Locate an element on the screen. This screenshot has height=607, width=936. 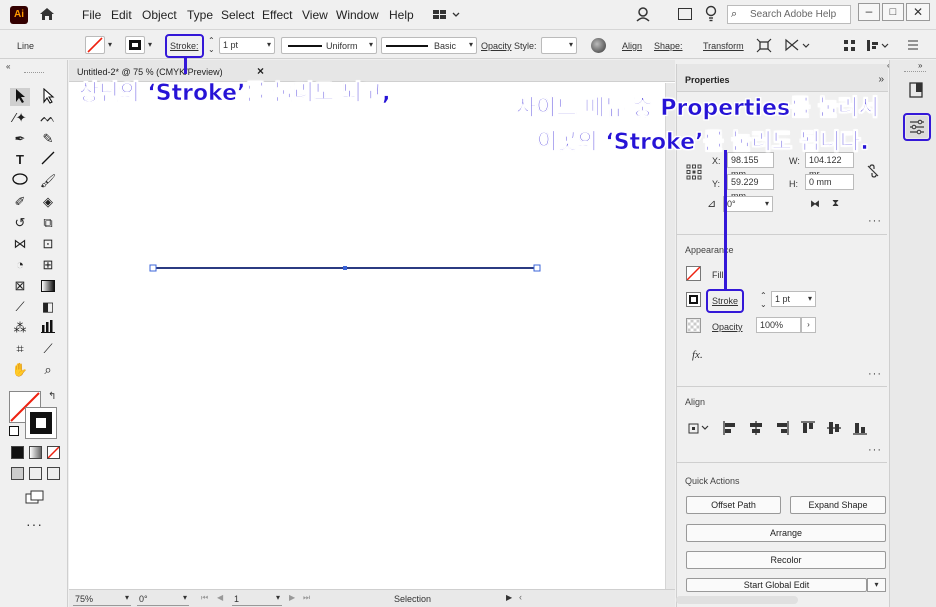
brush-definition: Basic ▾ is located at coordinates (429, 45).